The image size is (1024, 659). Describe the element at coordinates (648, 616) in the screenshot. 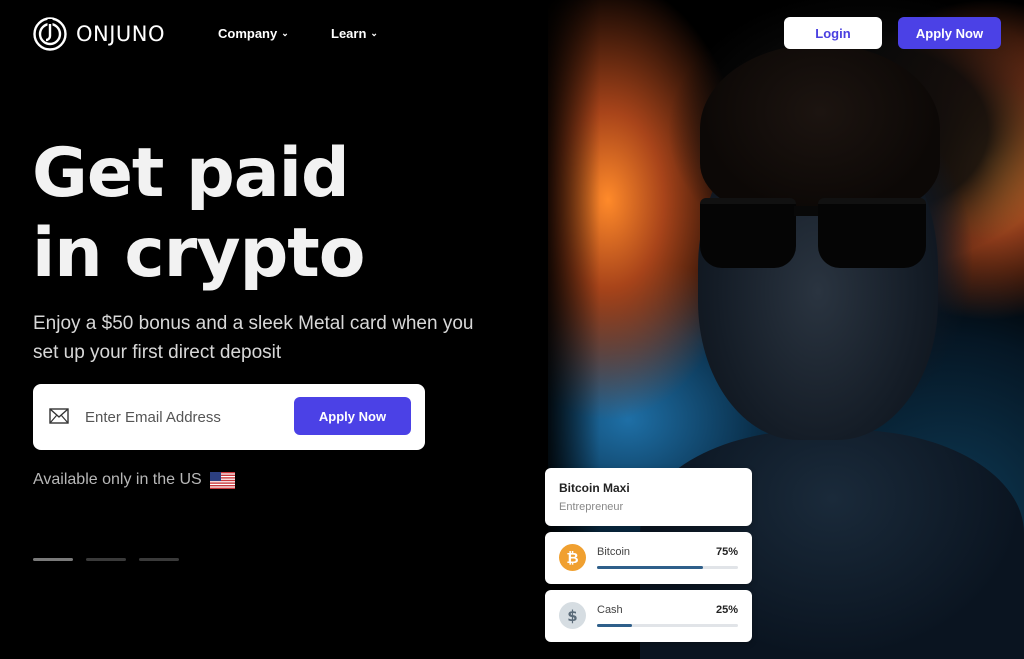

I see `asset-card-cash: $ Cash 25%` at that location.